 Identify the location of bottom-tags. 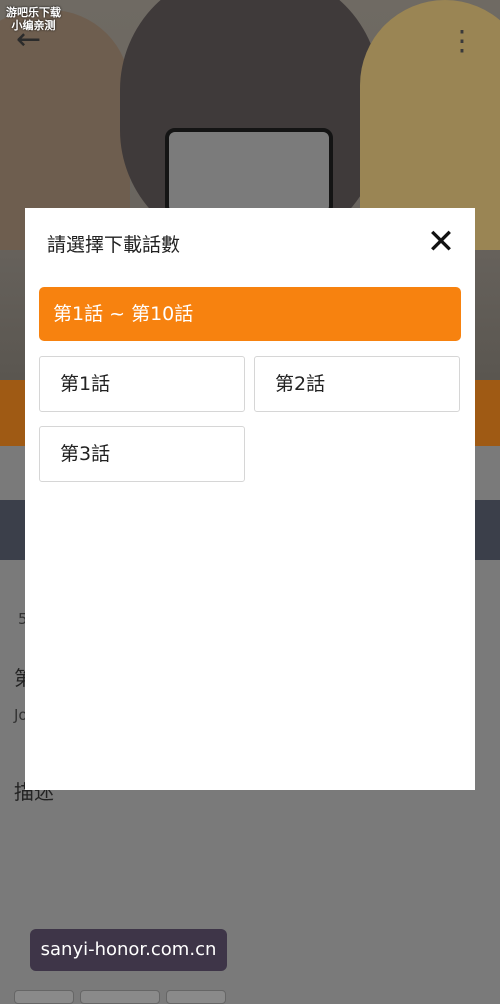
(134, 997).